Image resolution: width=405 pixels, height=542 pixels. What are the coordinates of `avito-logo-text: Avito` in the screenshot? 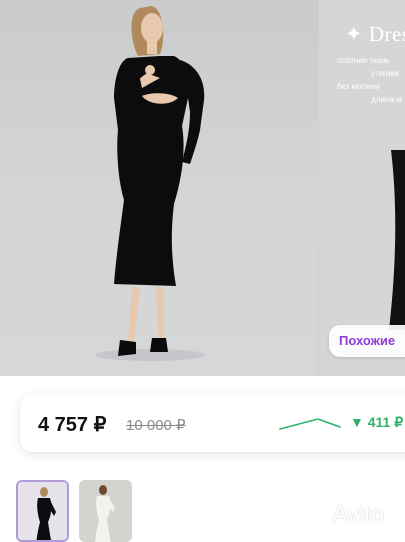 It's located at (358, 514).